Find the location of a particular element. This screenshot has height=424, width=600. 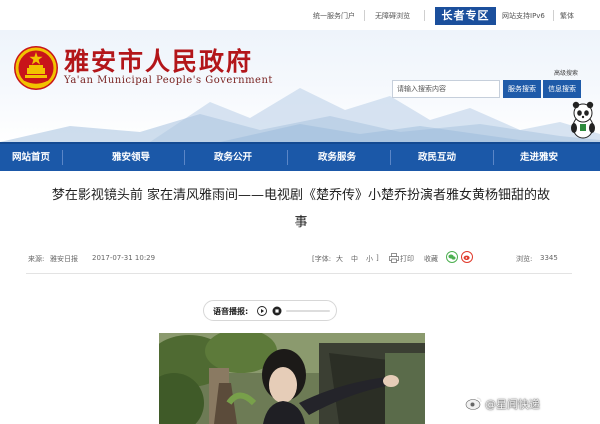

article-photo is located at coordinates (292, 378).